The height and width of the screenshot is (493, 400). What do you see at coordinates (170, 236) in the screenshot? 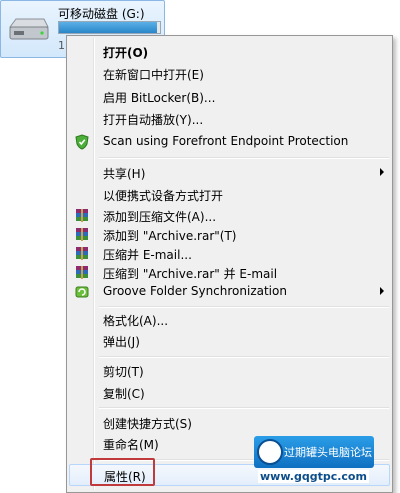
I see `menu-item-label: 添加到 "Archive.rar"(T)` at bounding box center [170, 236].